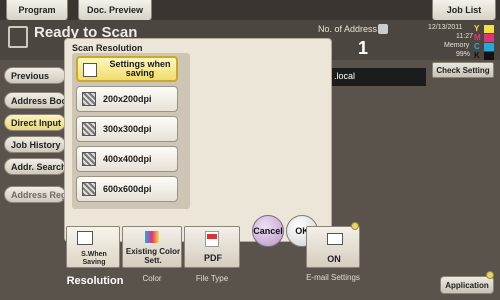  I want to click on check-setting-button: Check Setting, so click(463, 70).